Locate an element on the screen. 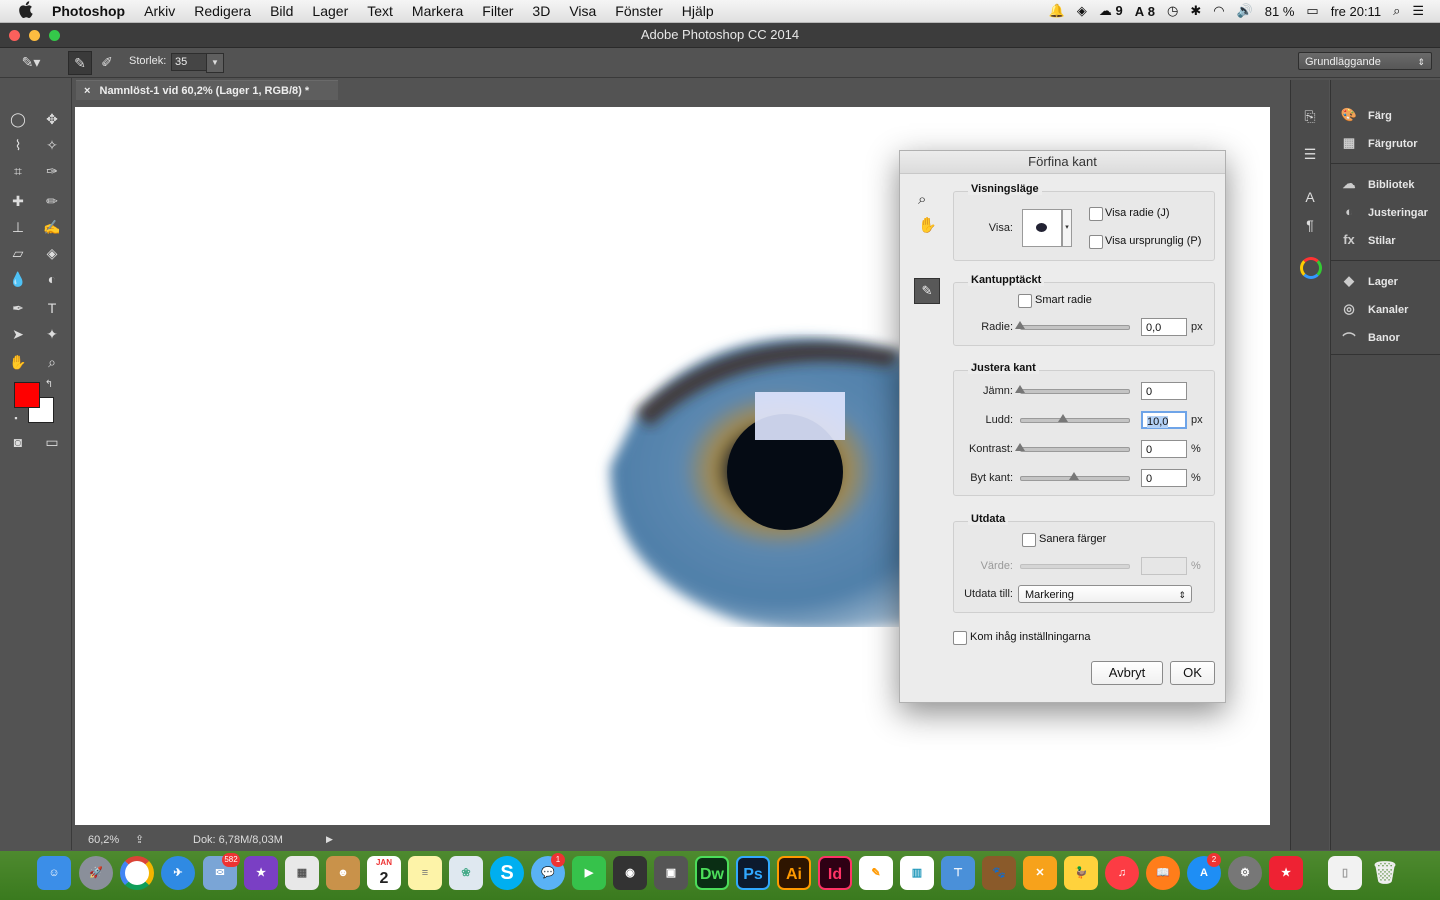 The width and height of the screenshot is (1440, 900). illustrator-icon: Ai is located at coordinates (794, 873).